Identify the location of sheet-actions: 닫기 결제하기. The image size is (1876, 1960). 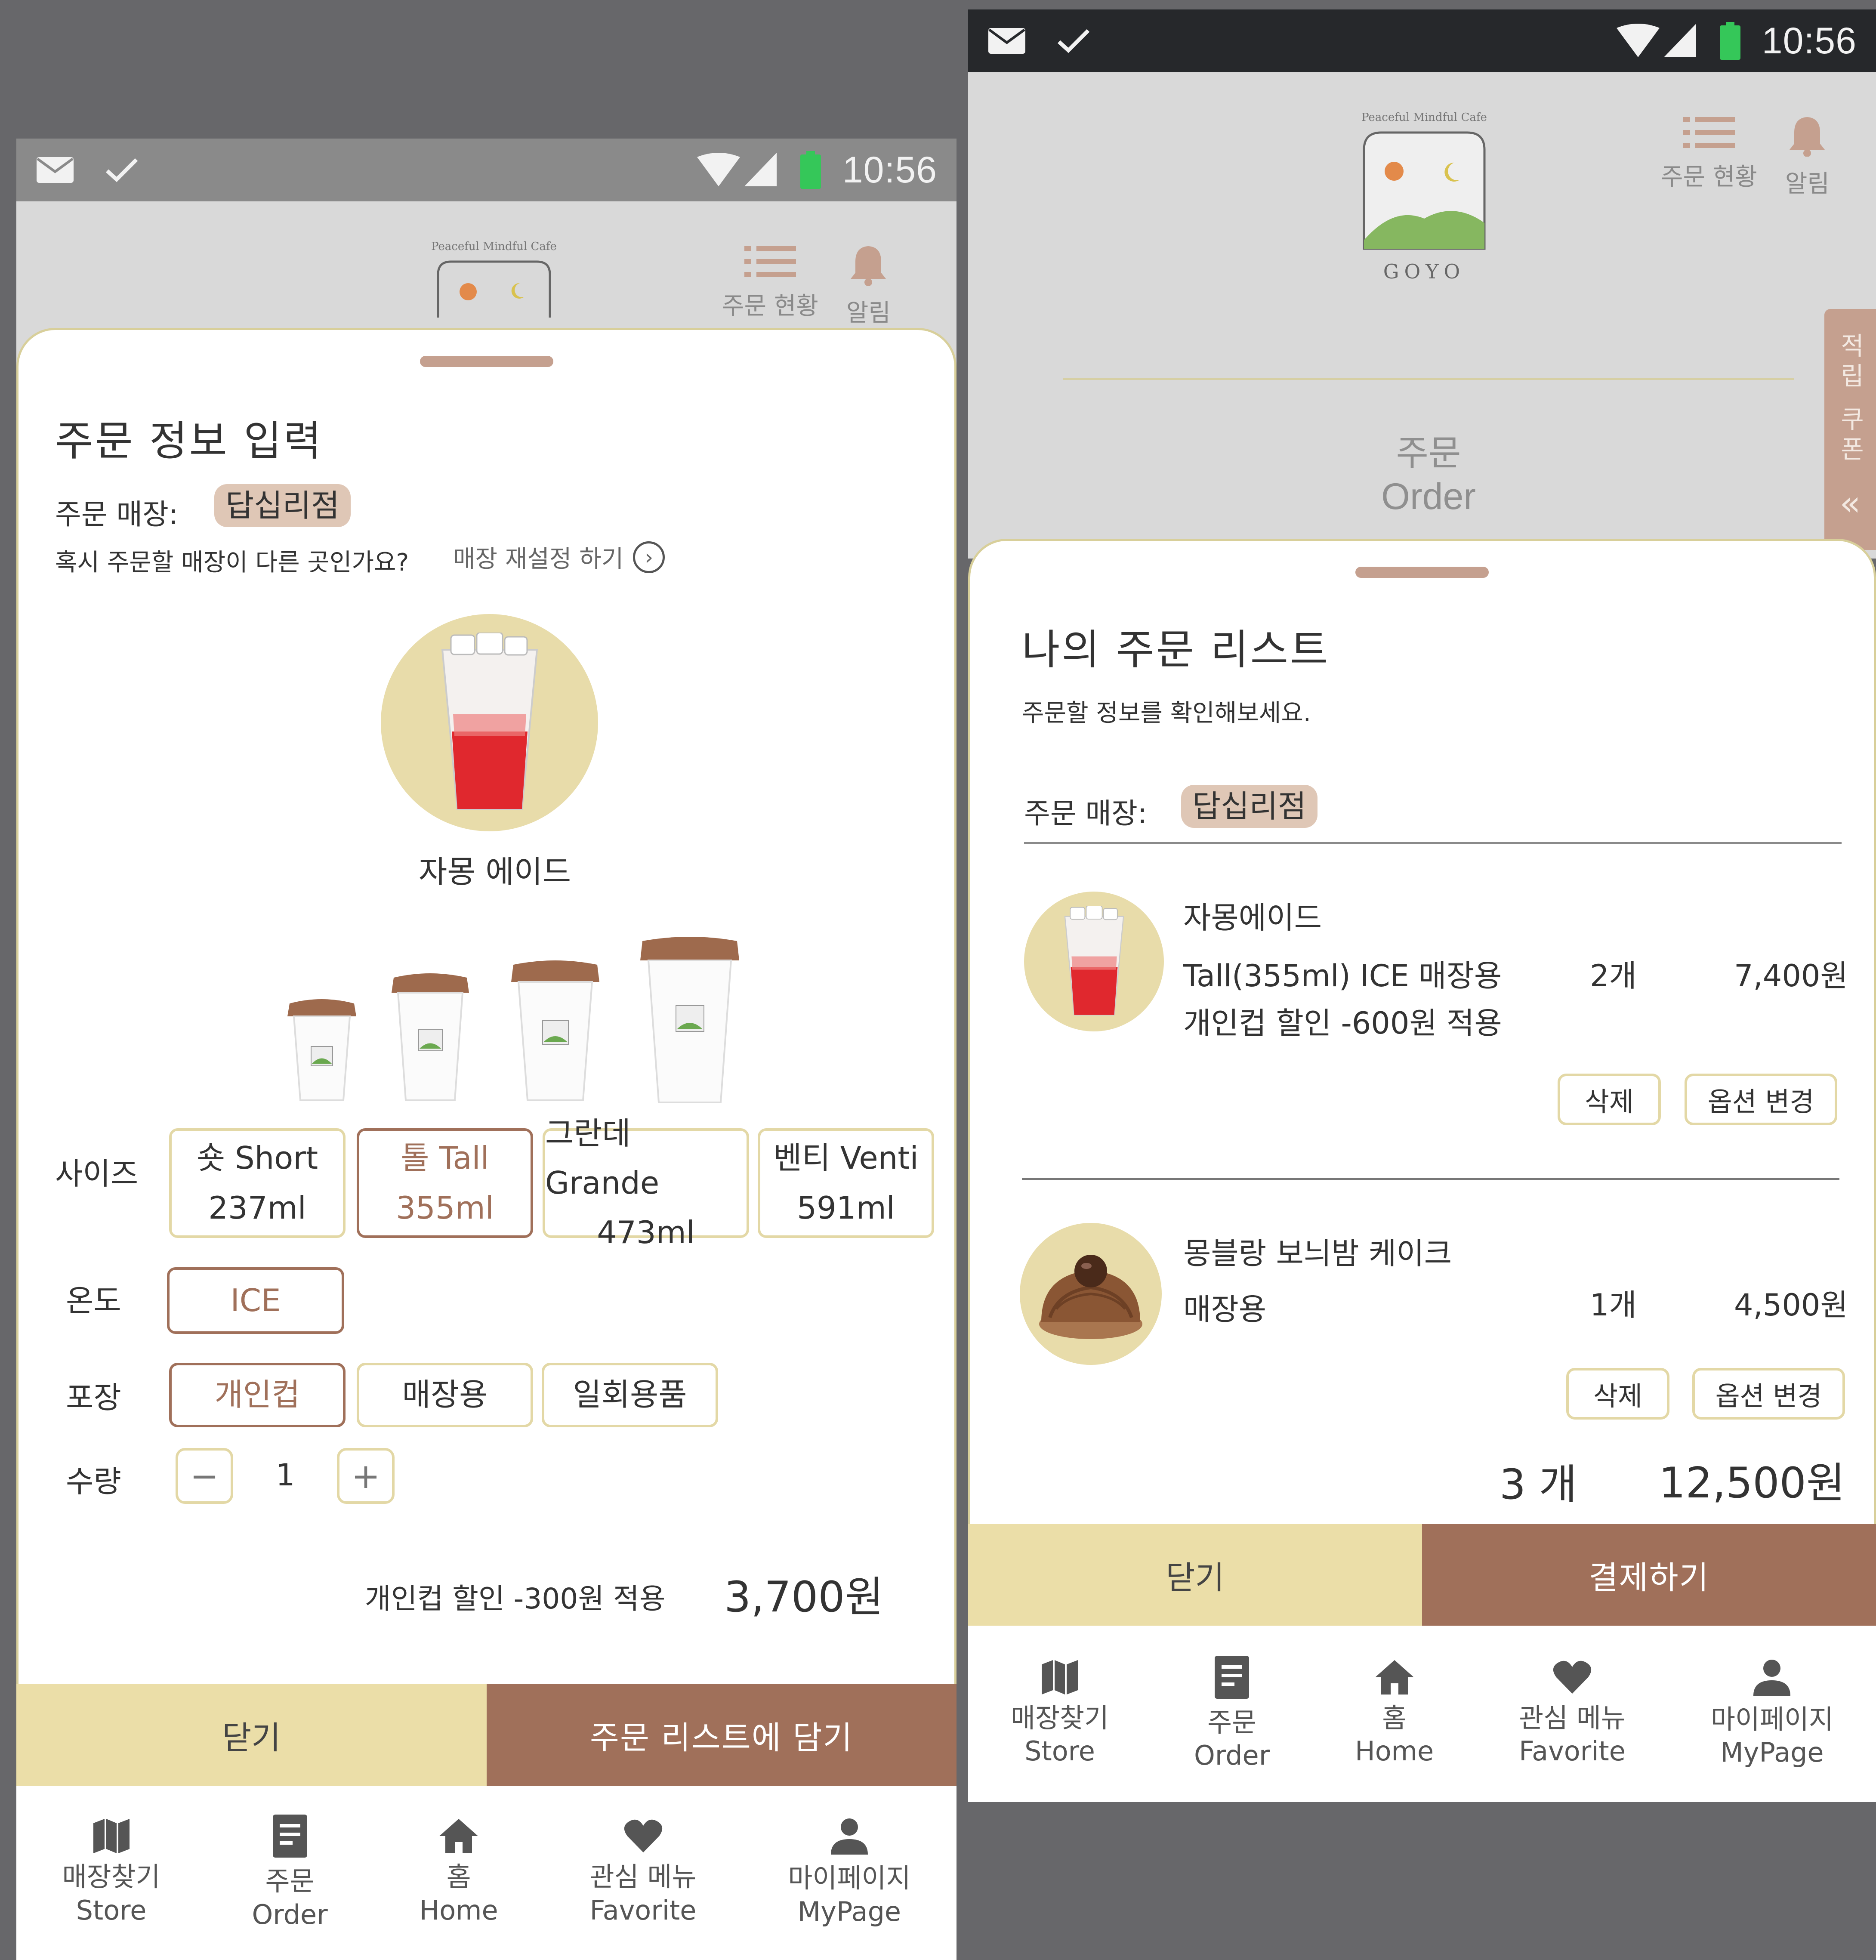
(1422, 1575).